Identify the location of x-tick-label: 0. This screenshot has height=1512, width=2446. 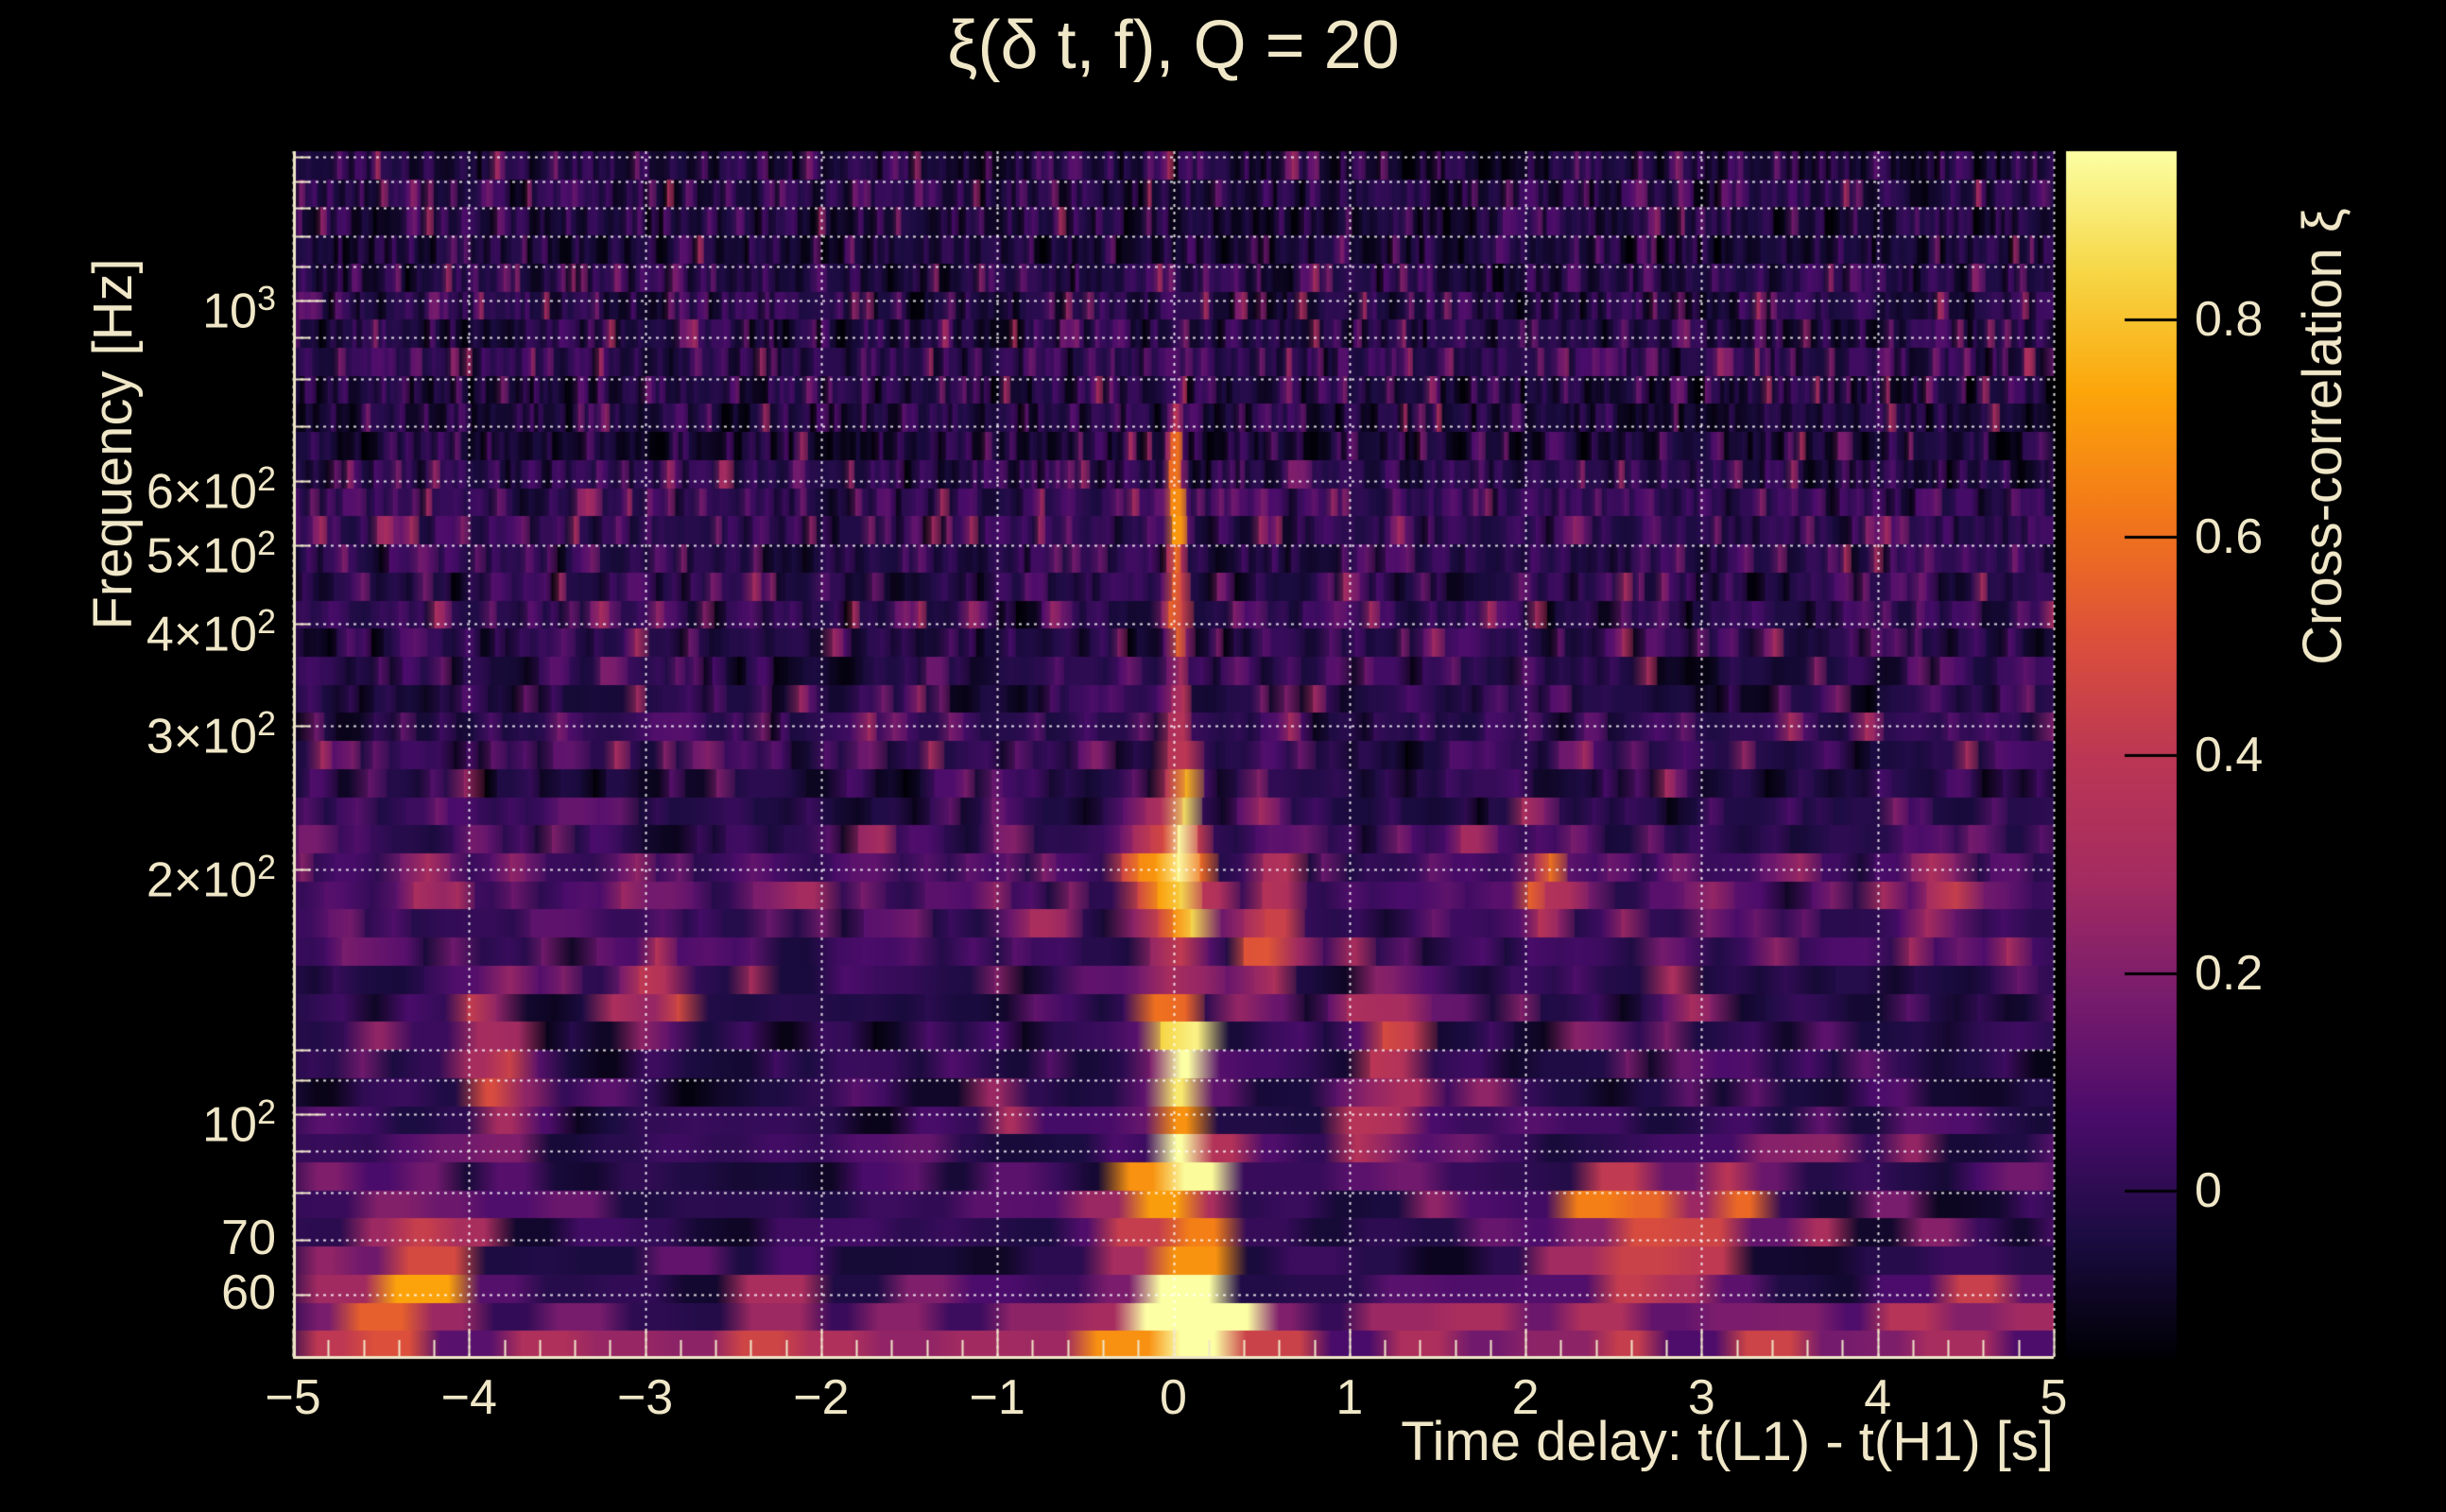
(1173, 1397).